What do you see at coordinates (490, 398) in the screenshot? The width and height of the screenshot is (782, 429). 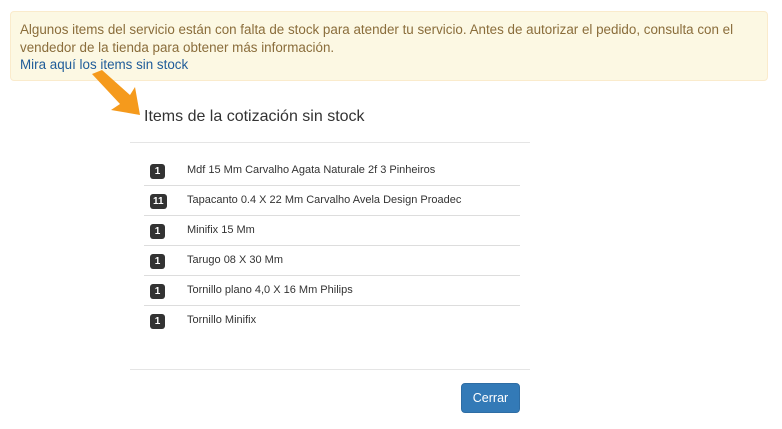 I see `close-button: Cerrar` at bounding box center [490, 398].